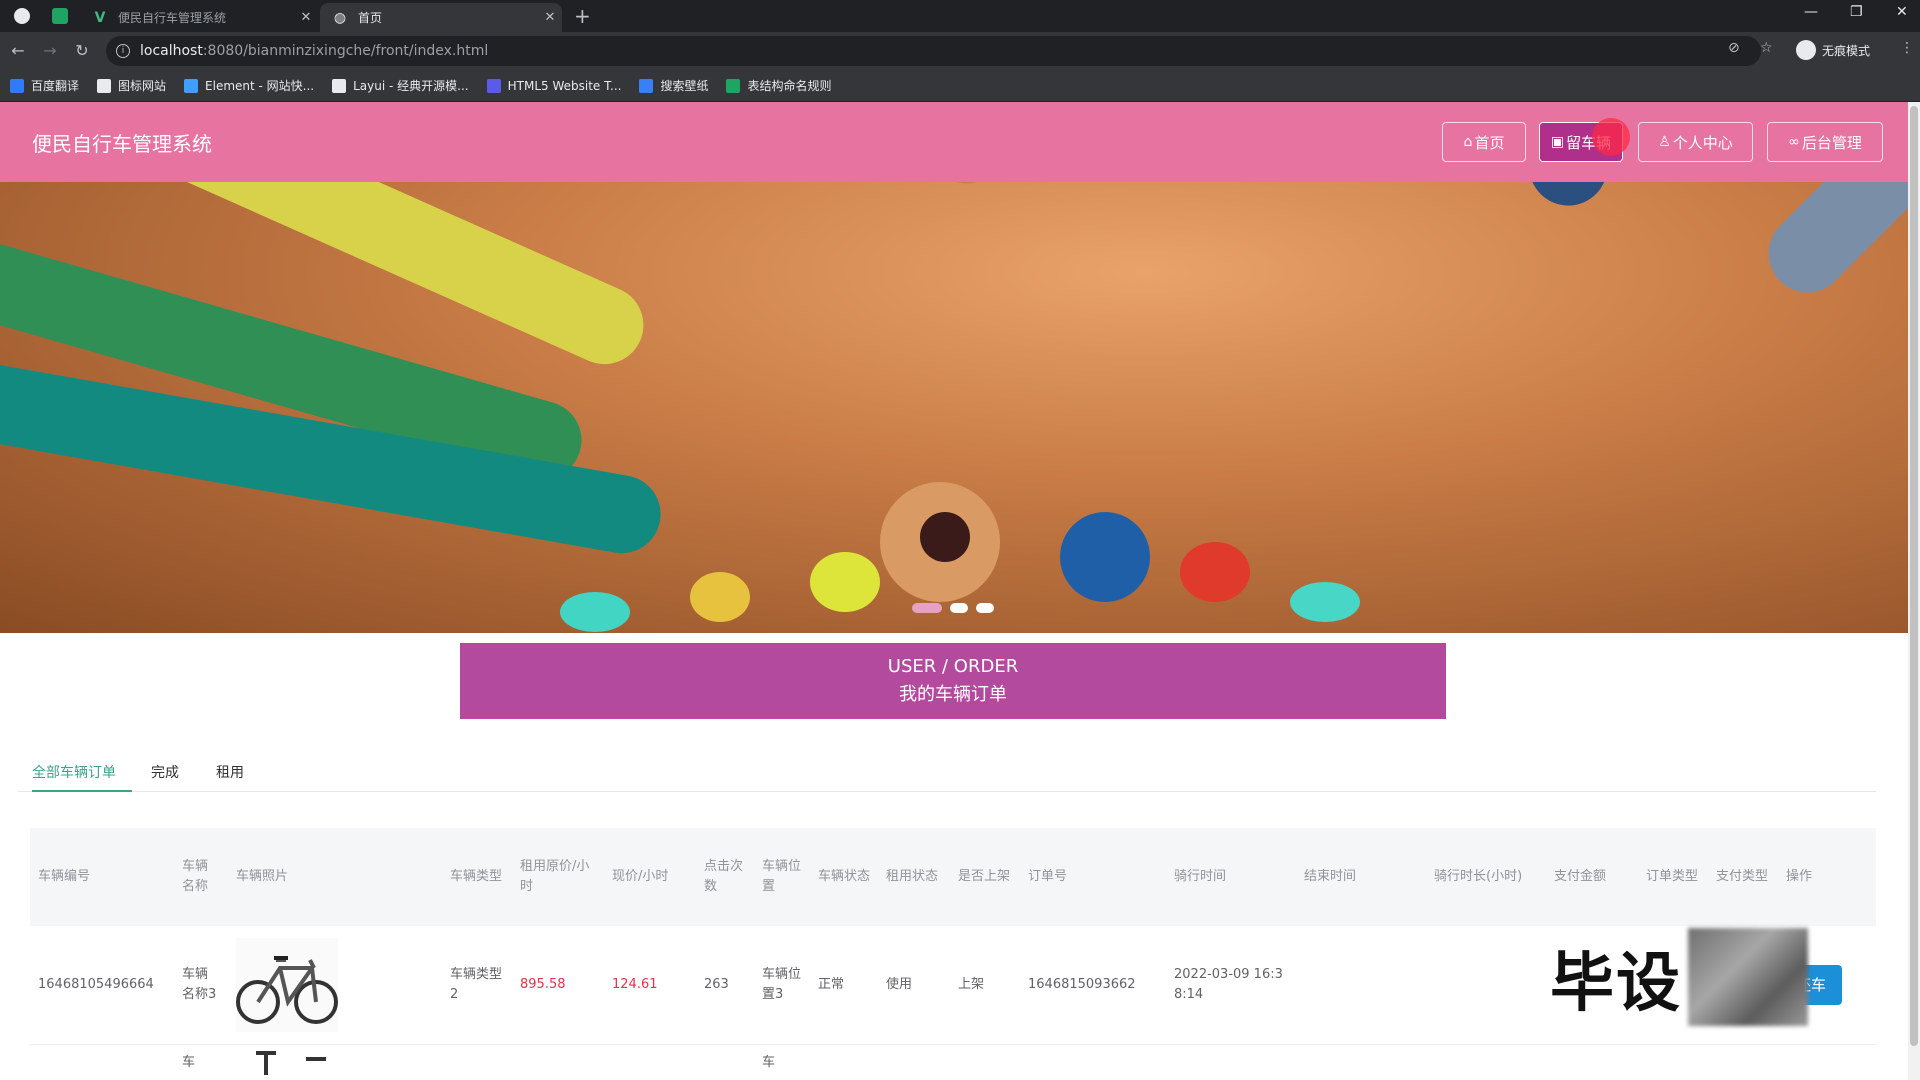 The width and height of the screenshot is (1920, 1080). What do you see at coordinates (914, 985) in the screenshot?
I see `cell-rent-status: 使用` at bounding box center [914, 985].